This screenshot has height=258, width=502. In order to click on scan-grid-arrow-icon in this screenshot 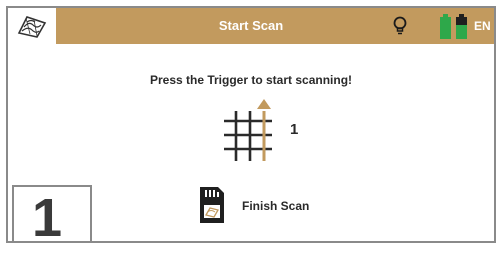, I will do `click(248, 130)`.